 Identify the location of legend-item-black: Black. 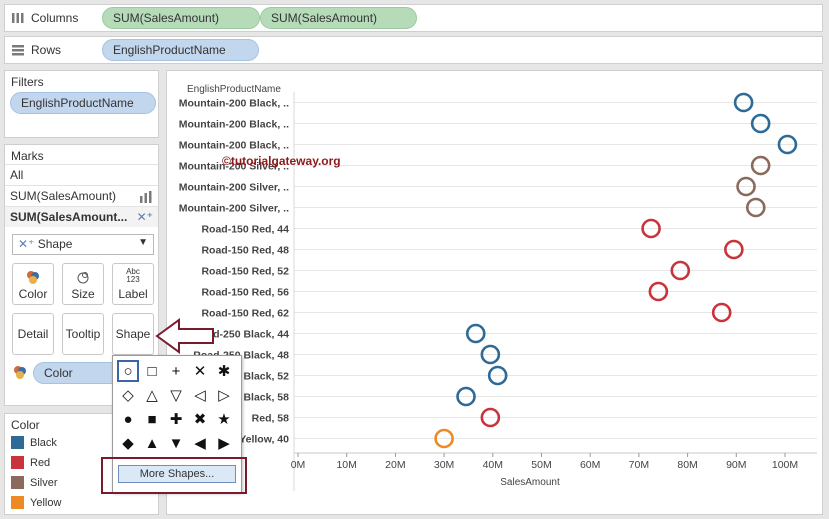
(34, 442).